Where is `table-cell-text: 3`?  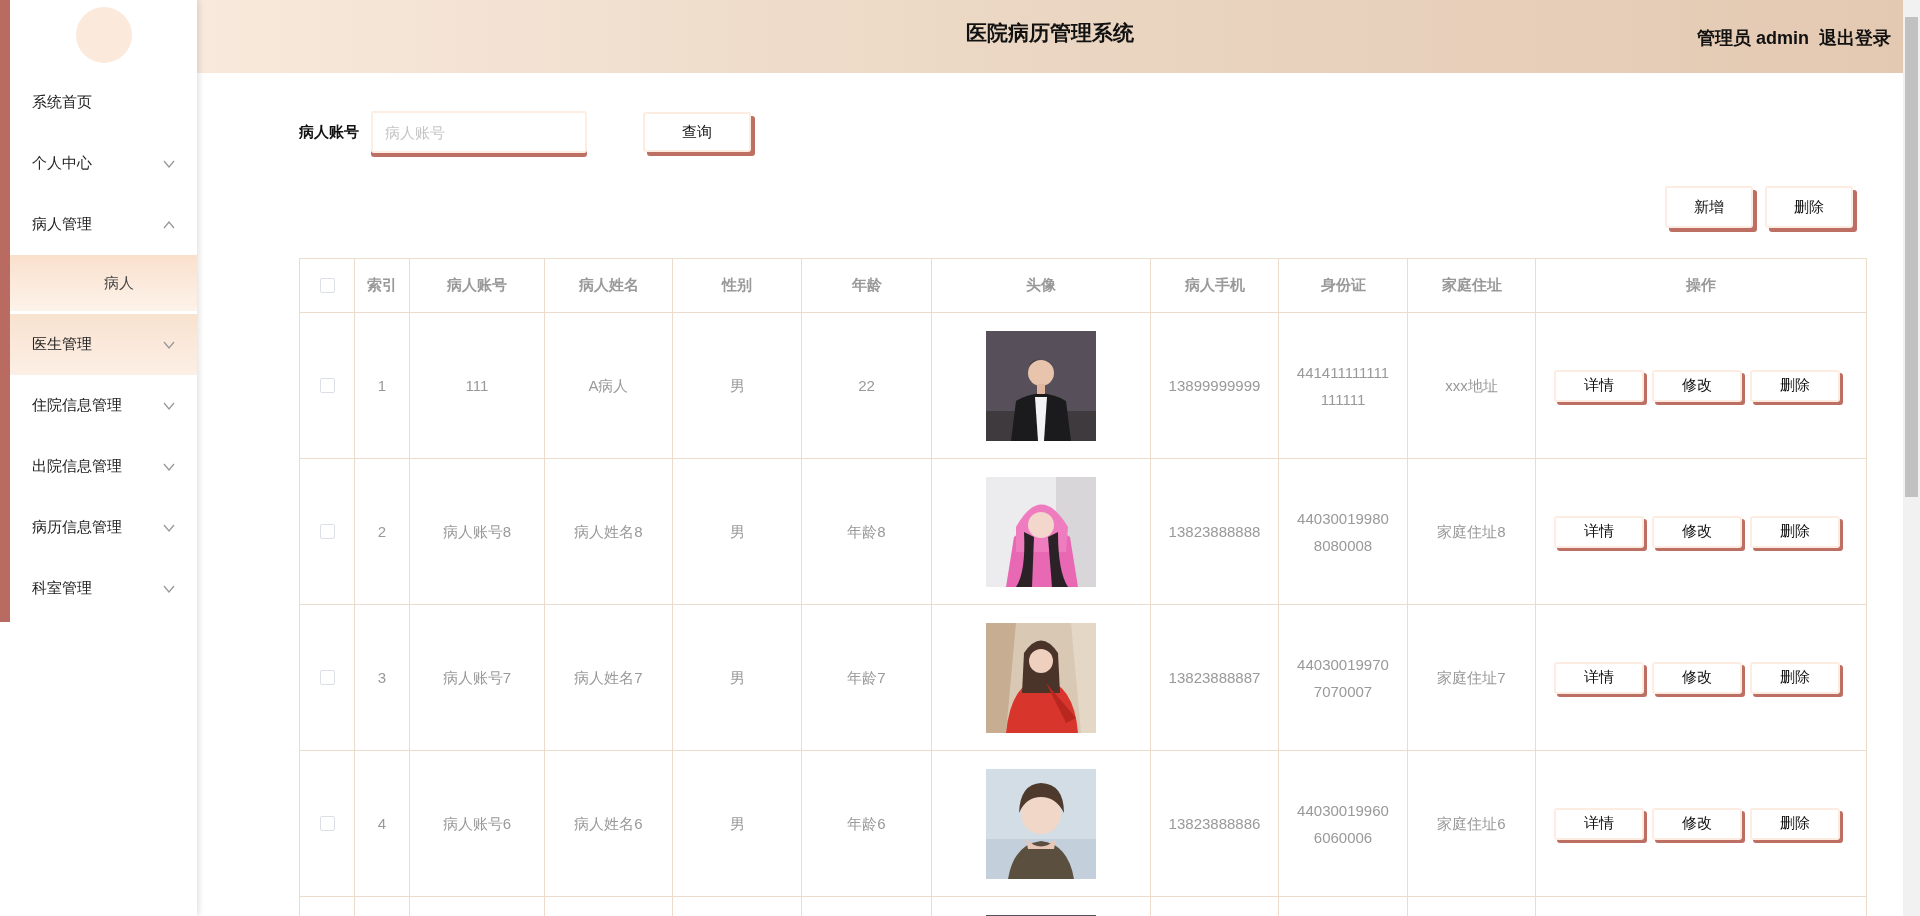 table-cell-text: 3 is located at coordinates (382, 678).